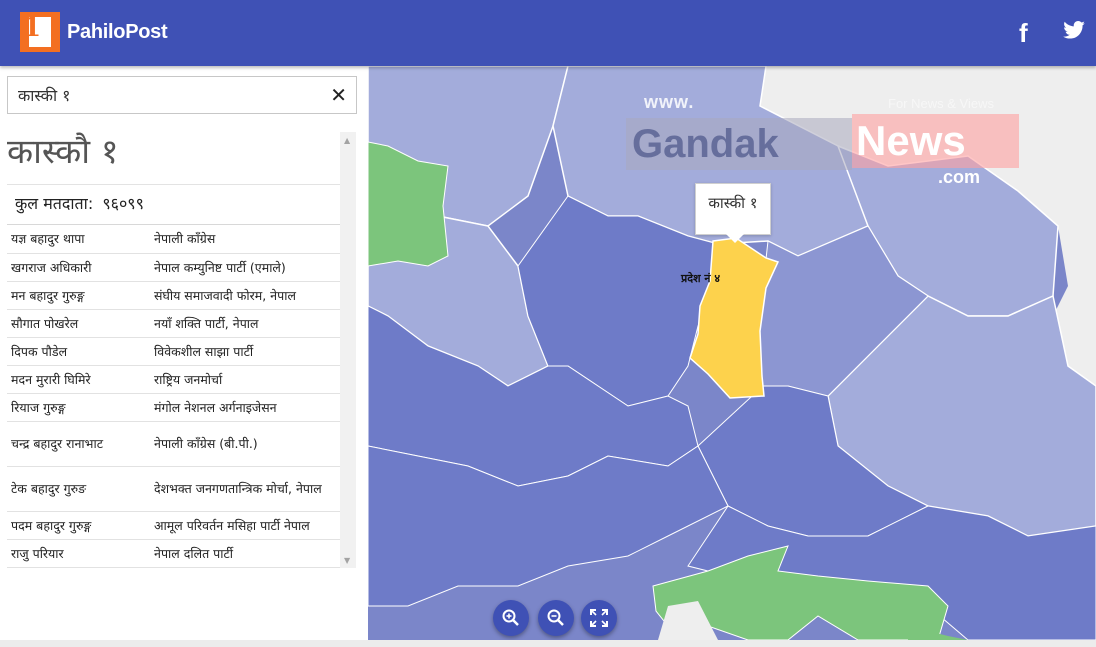 Image resolution: width=1096 pixels, height=647 pixels. What do you see at coordinates (245, 295) in the screenshot?
I see `candidate-party: संघीय समाजवादी फोरम, नेपाल` at bounding box center [245, 295].